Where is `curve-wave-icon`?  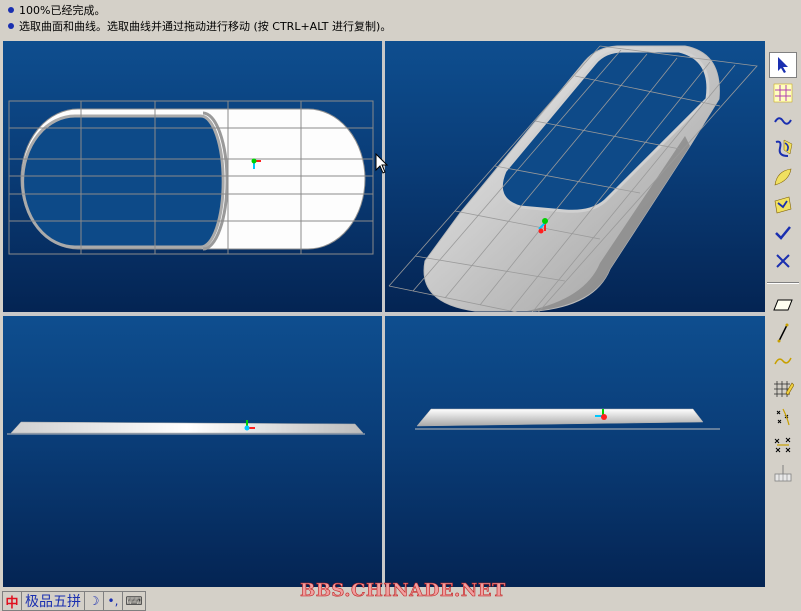
curve-wave-icon is located at coordinates (783, 121).